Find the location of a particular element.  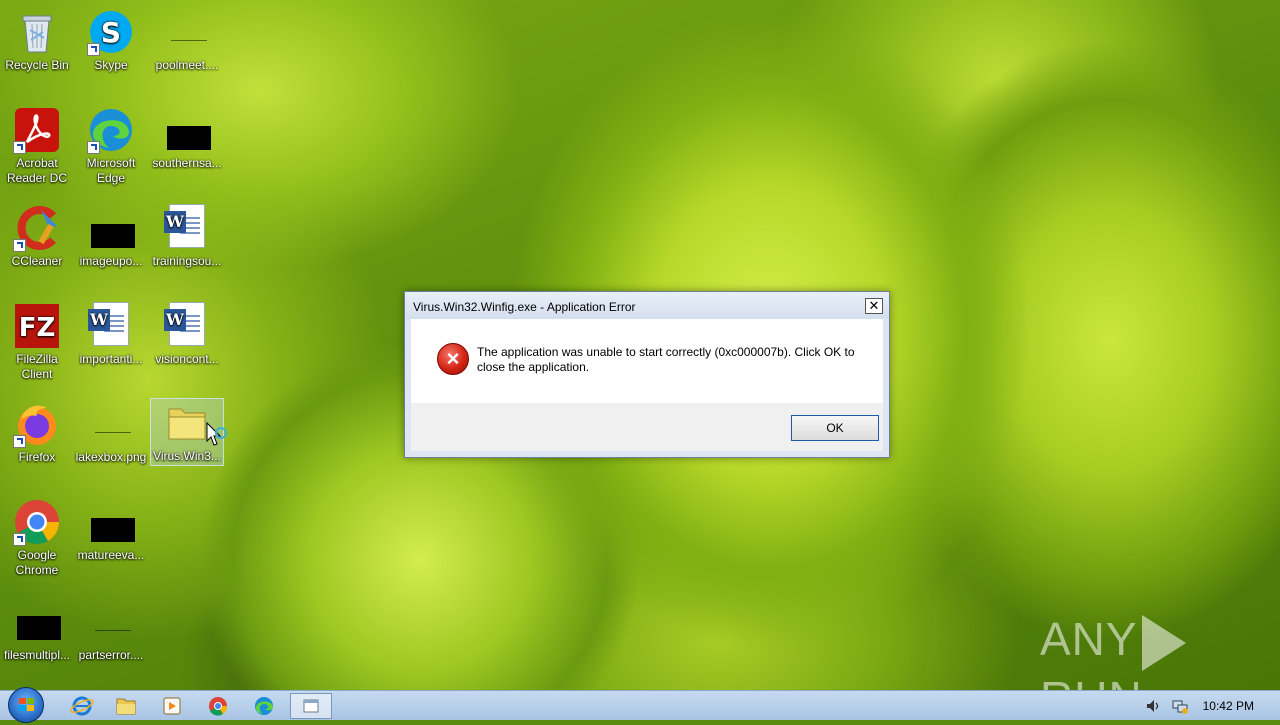

ccleaner-icon is located at coordinates (37, 228).